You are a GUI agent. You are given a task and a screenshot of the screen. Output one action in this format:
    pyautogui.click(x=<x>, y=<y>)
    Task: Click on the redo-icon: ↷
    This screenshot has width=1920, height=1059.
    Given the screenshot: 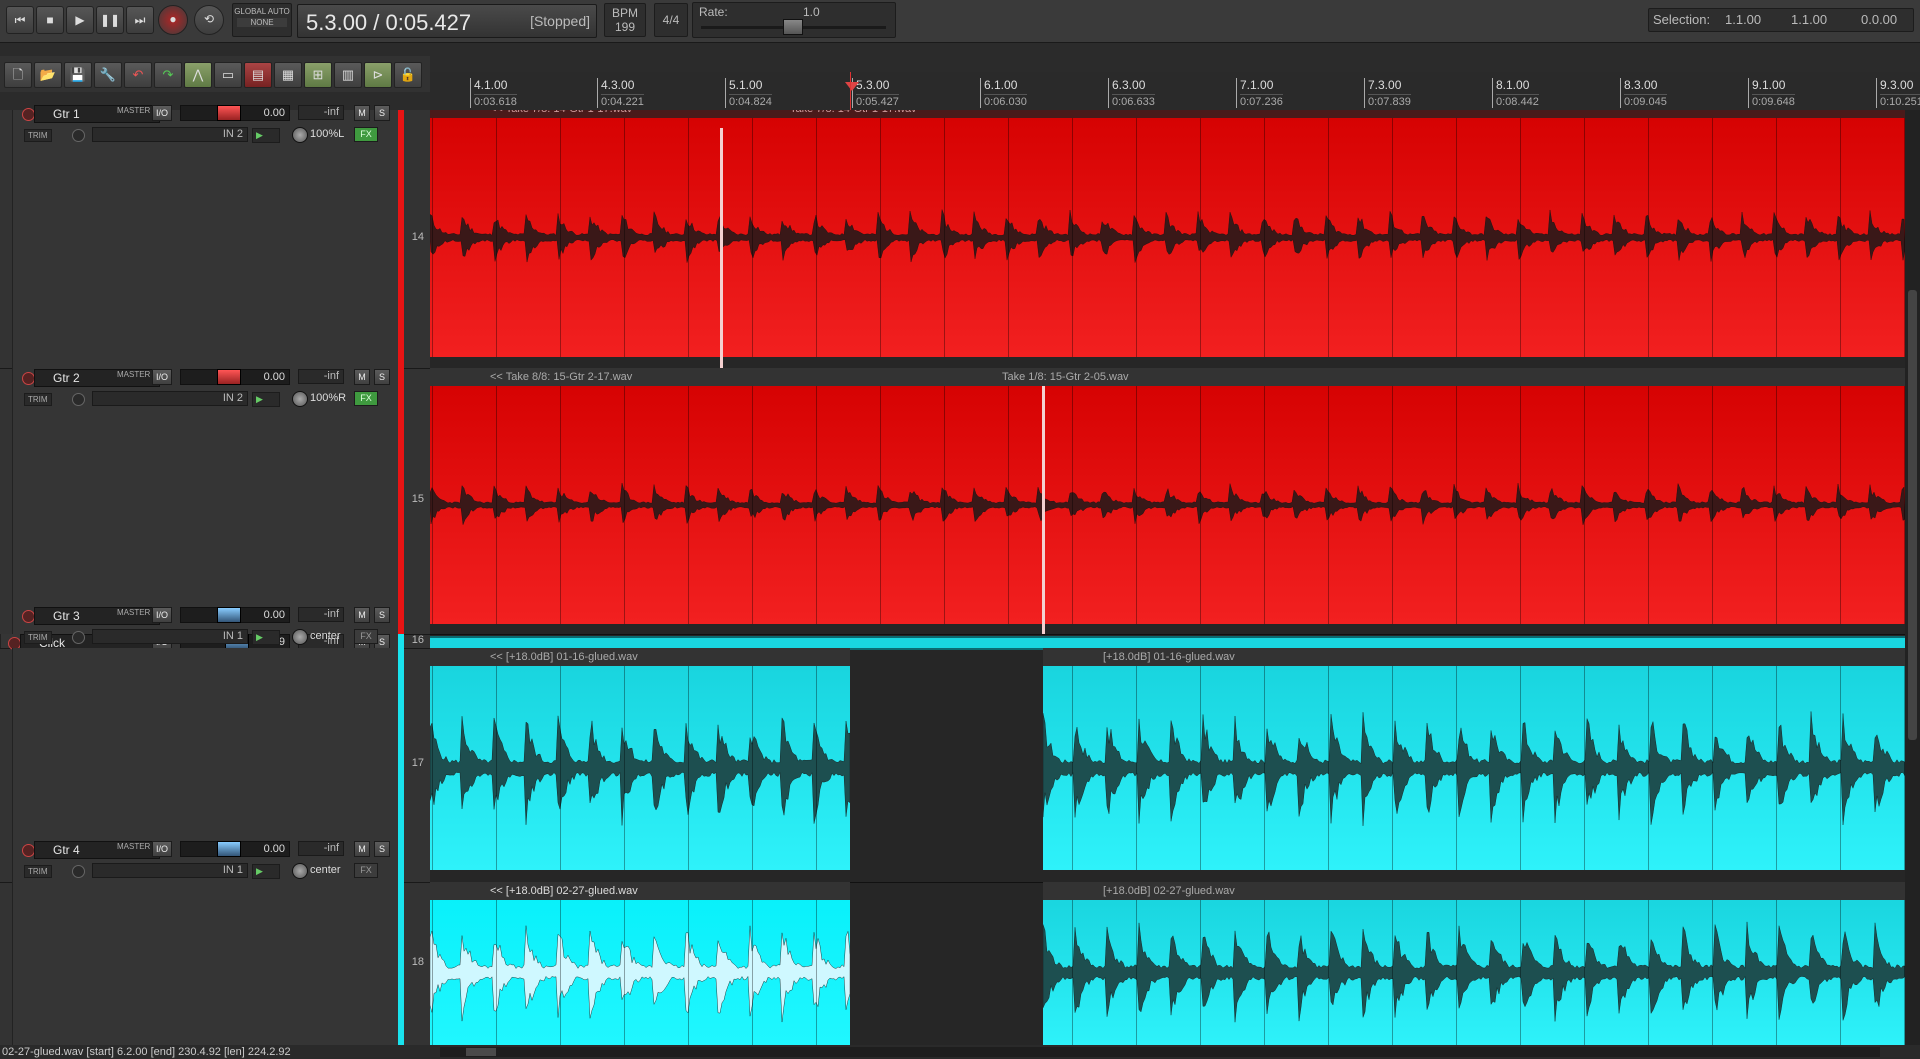 What is the action you would take?
    pyautogui.click(x=168, y=75)
    